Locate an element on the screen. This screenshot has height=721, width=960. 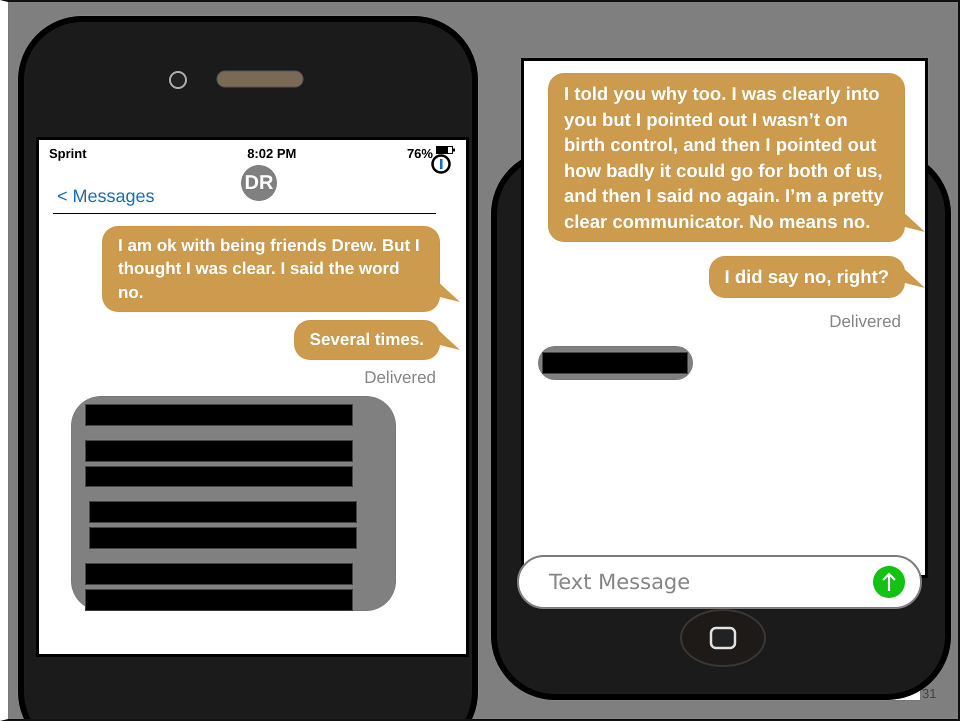
clock-label: 8:02 PM is located at coordinates (271, 153).